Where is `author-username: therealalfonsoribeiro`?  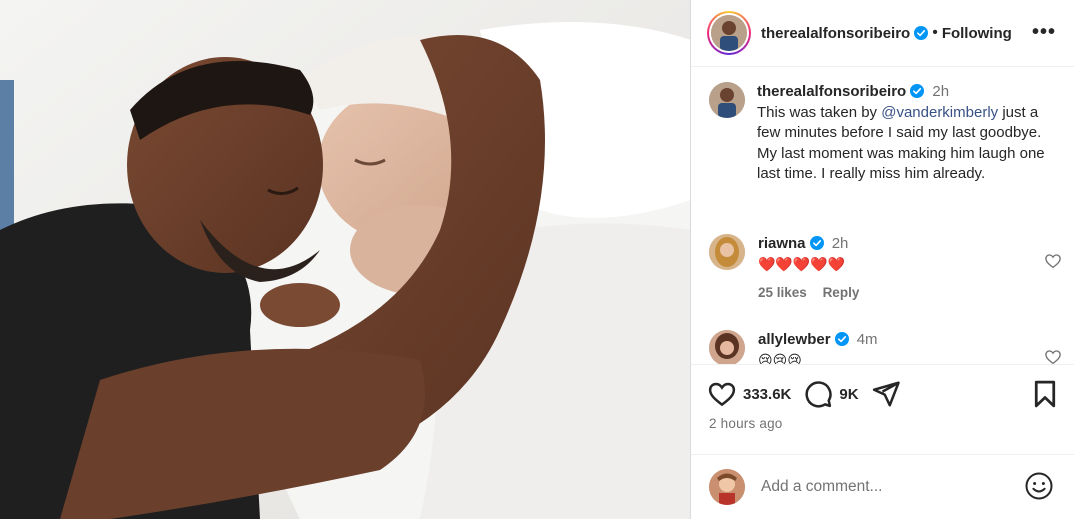 author-username: therealalfonsoribeiro is located at coordinates (835, 33).